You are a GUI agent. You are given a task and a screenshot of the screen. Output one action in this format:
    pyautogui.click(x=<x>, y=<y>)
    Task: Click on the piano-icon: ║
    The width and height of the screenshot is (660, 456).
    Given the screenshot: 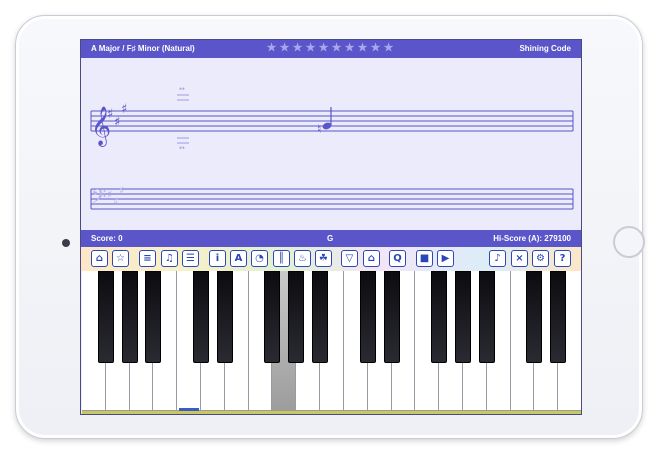 What is the action you would take?
    pyautogui.click(x=281, y=258)
    